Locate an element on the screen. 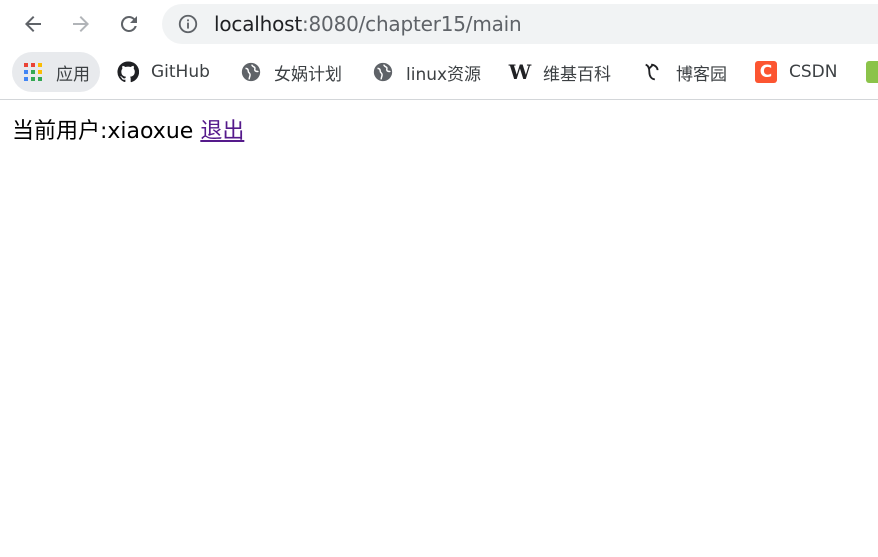  bookmark-label: 维基百科 is located at coordinates (577, 74).